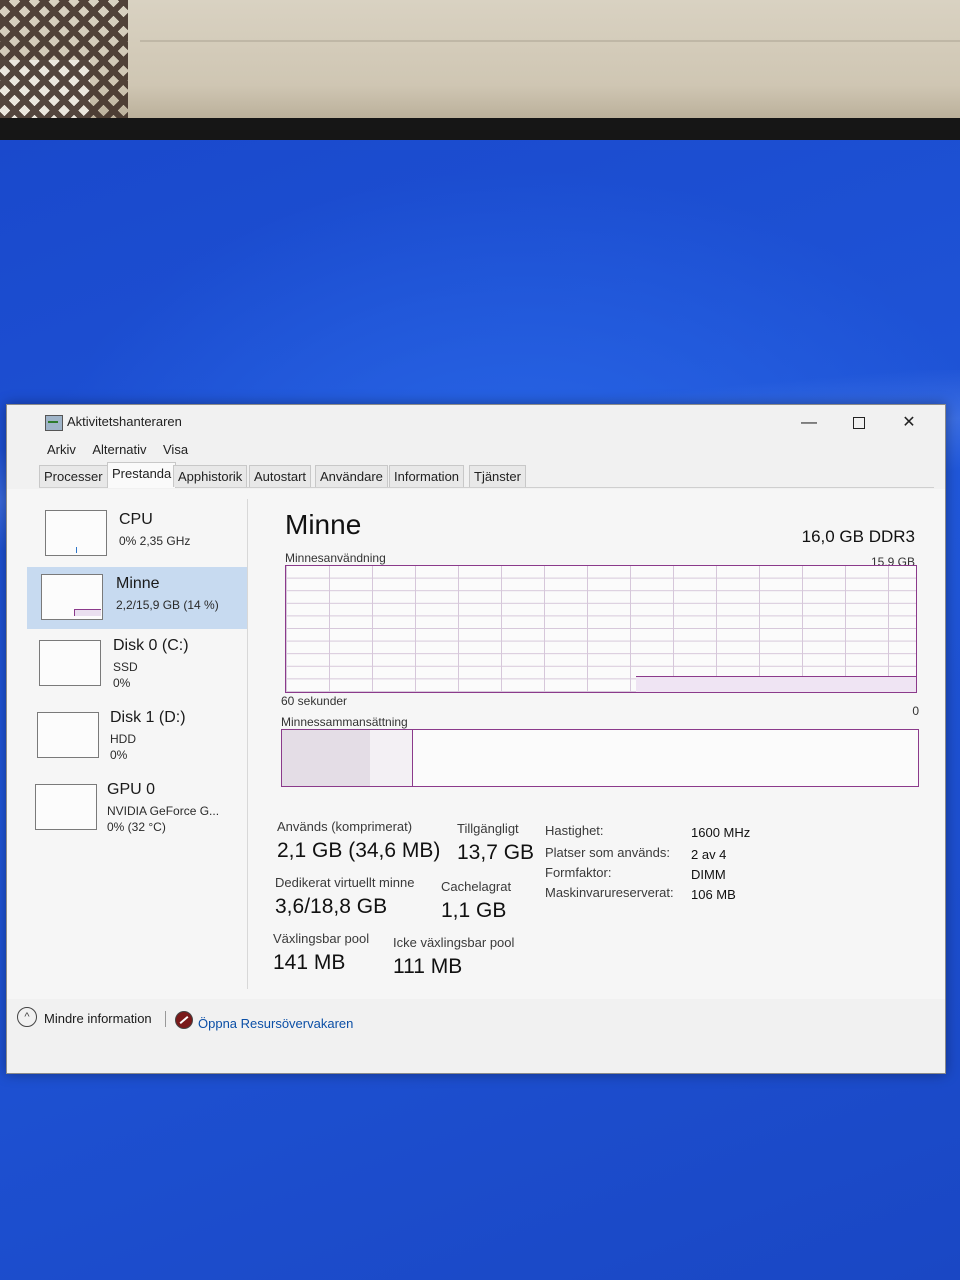 The height and width of the screenshot is (1280, 960). What do you see at coordinates (68, 735) in the screenshot?
I see `disk1-thumbnail-graph` at bounding box center [68, 735].